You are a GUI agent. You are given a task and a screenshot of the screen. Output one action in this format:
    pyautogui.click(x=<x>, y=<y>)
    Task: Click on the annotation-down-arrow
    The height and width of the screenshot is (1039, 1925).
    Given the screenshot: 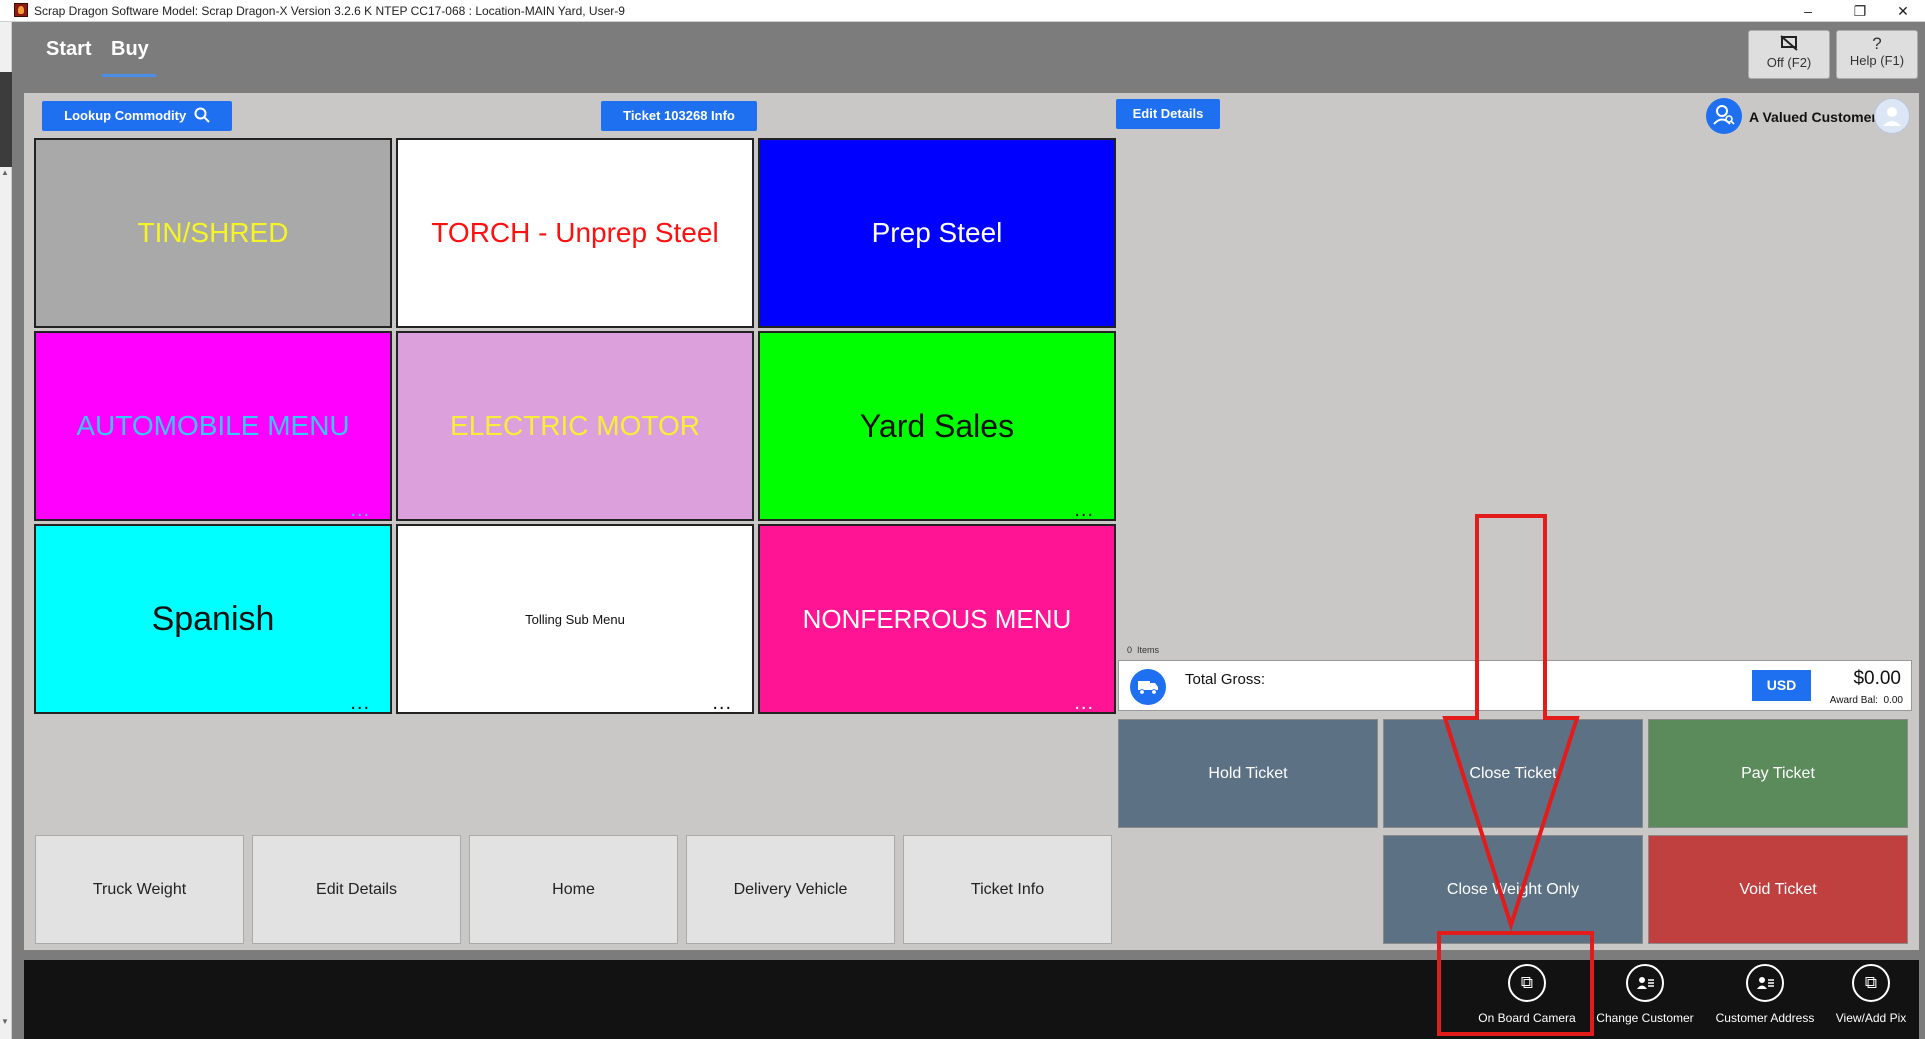 What is the action you would take?
    pyautogui.click(x=1511, y=723)
    